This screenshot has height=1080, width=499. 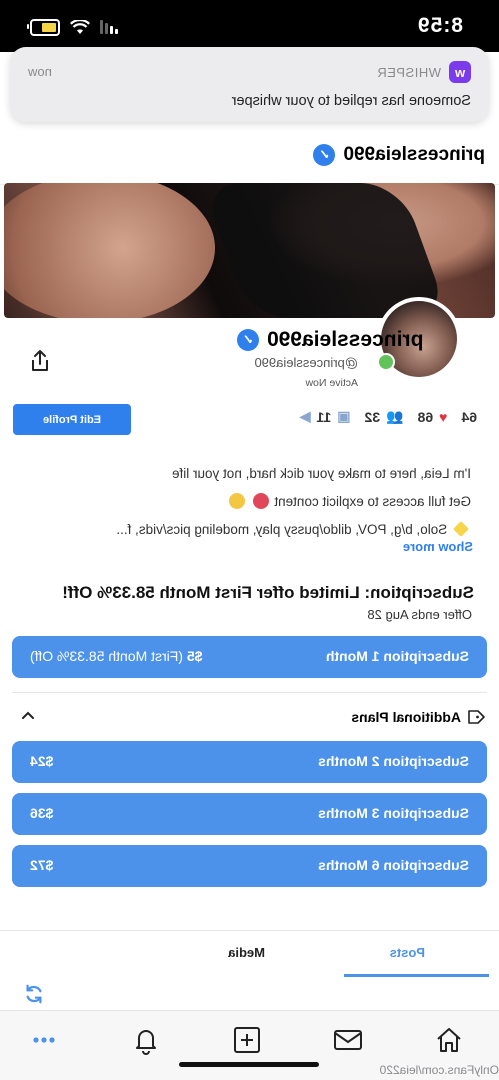 I want to click on bio-line: Get full access to explicit content, so click(x=248, y=502).